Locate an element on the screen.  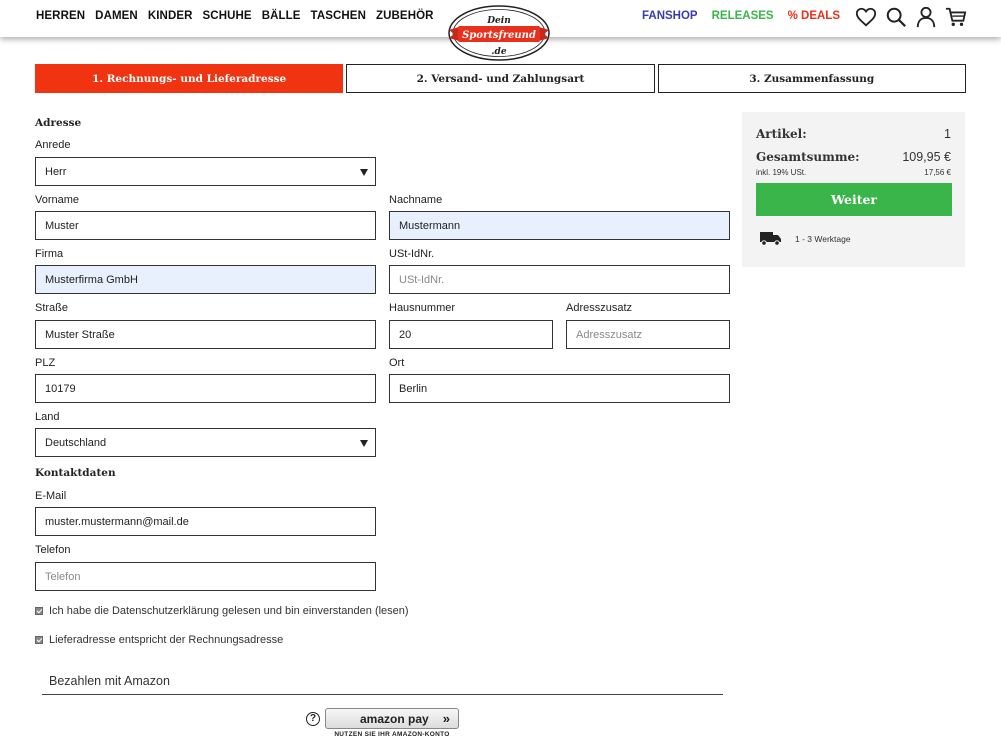
double-chevron-icon: » is located at coordinates (446, 718).